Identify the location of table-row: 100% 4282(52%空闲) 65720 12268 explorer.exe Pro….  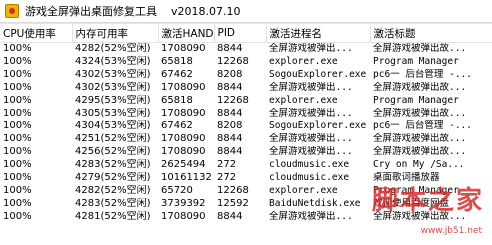
(246, 191).